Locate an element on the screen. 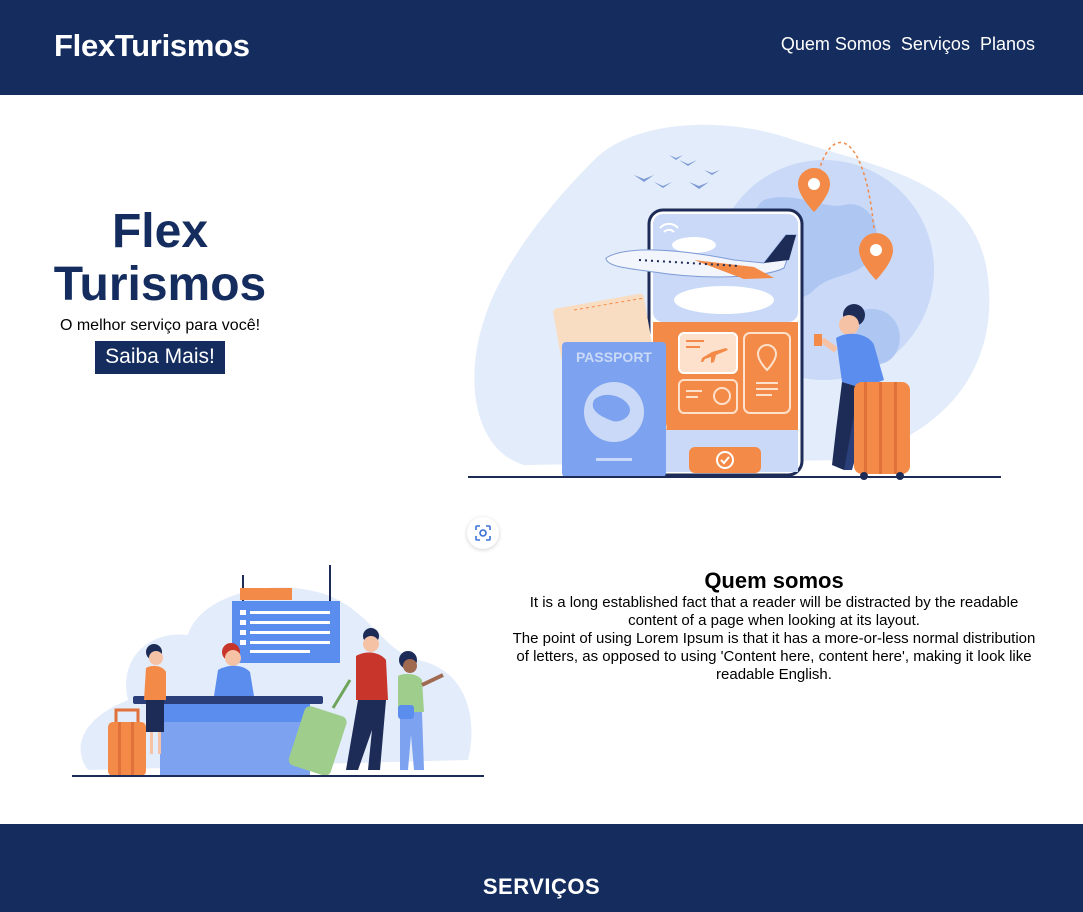 This screenshot has height=912, width=1083. image-search-button is located at coordinates (483, 533).